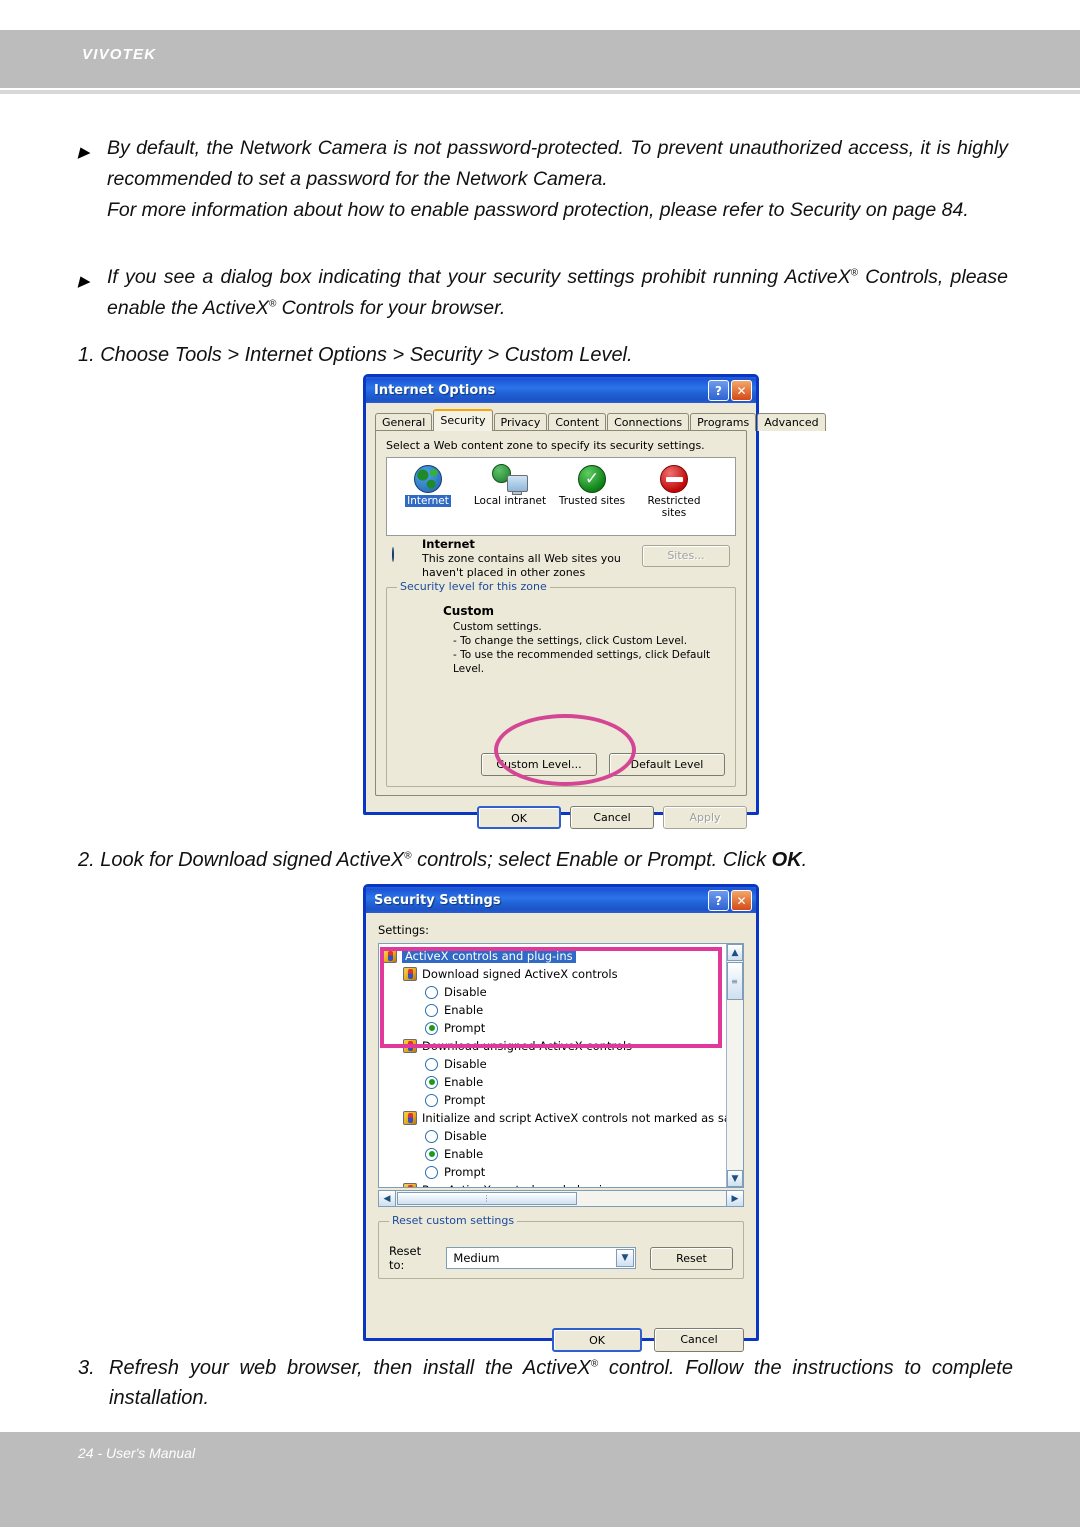 The width and height of the screenshot is (1080, 1527). I want to click on zone-selector: Internet Local intranet ✓ Trusted sites, so click(561, 496).